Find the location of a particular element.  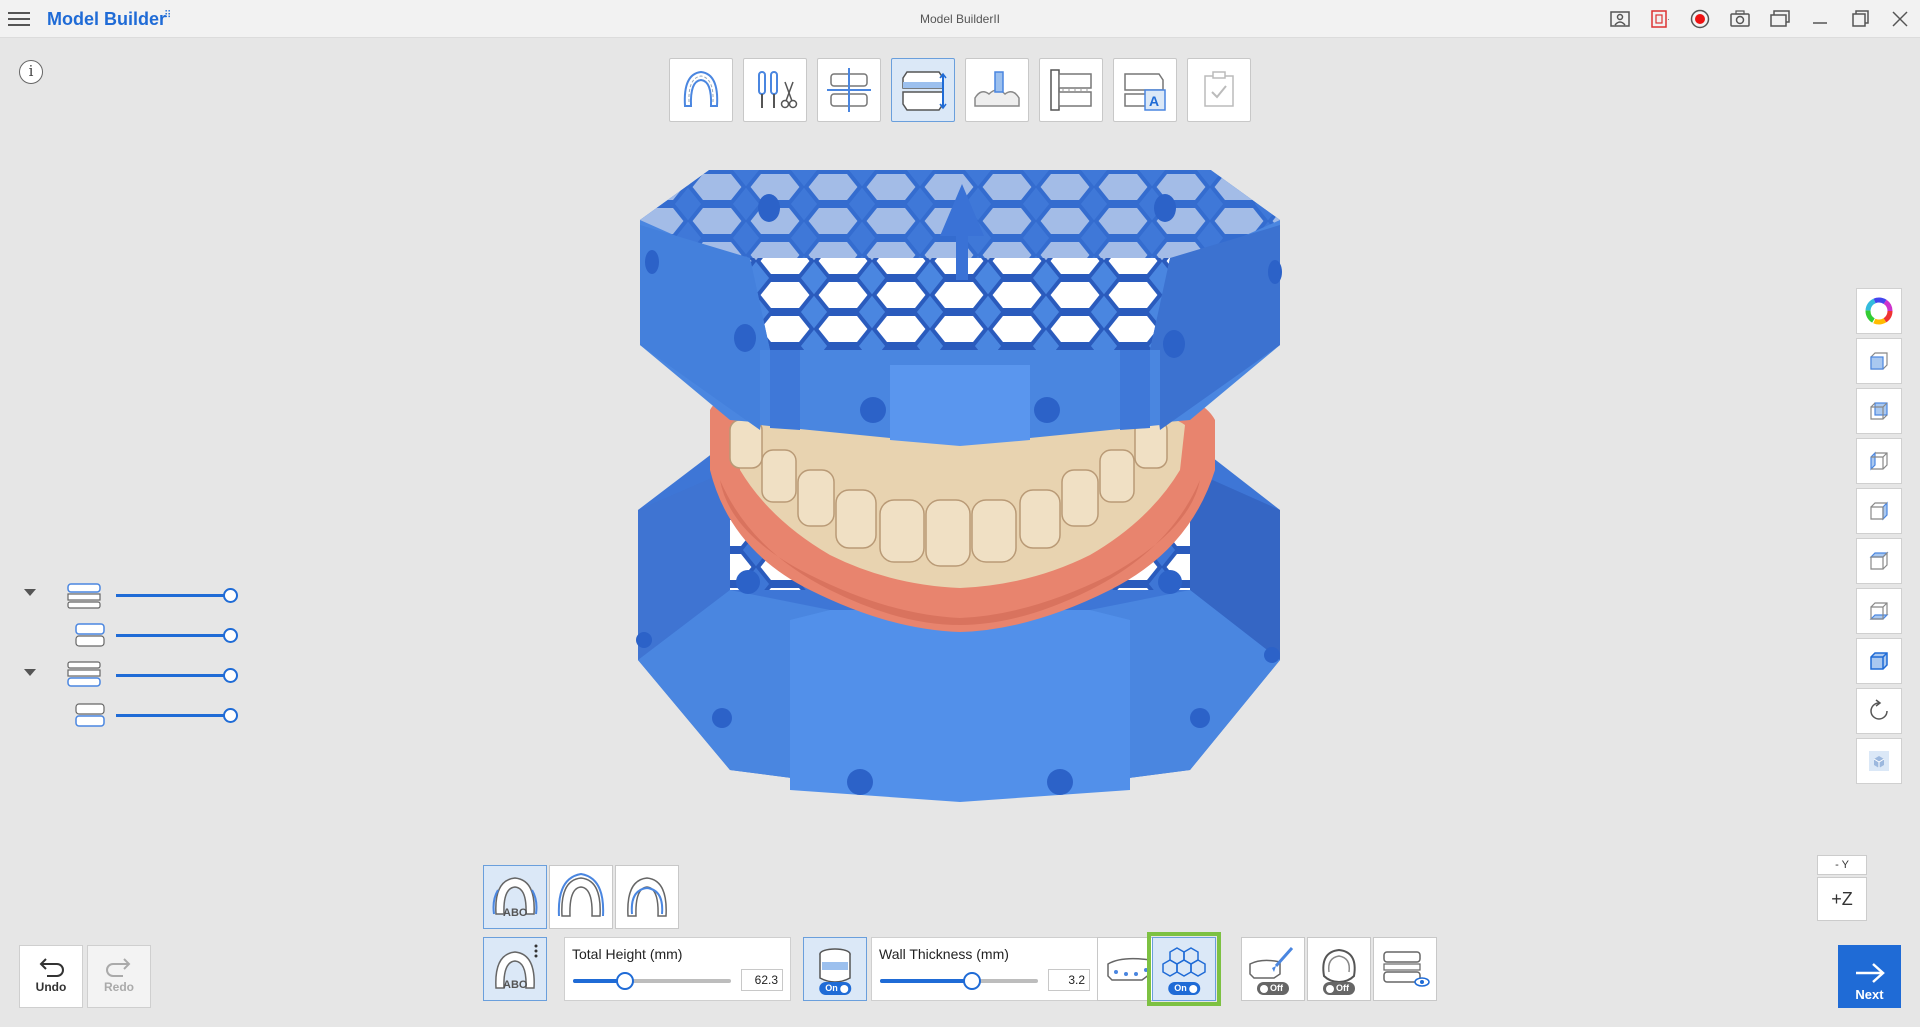

minimize-icon is located at coordinates (1820, 19).